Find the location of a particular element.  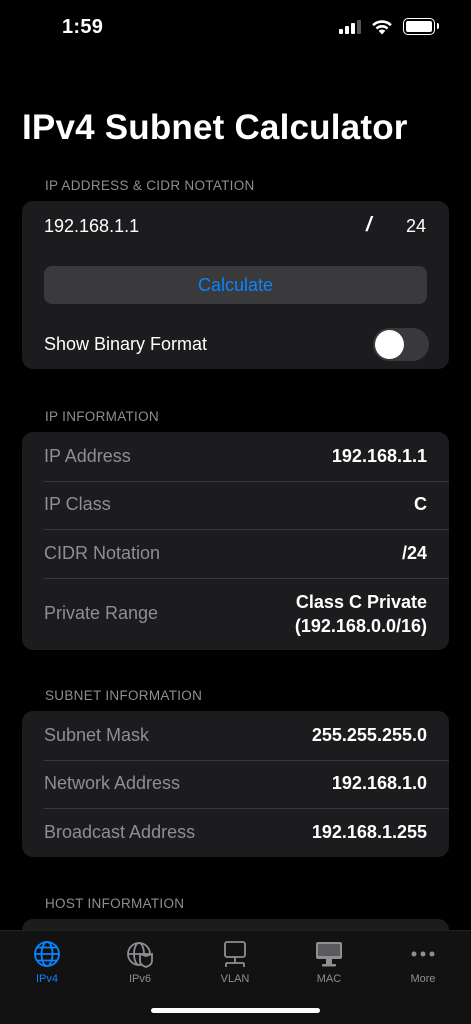

home-indicator is located at coordinates (235, 1010).